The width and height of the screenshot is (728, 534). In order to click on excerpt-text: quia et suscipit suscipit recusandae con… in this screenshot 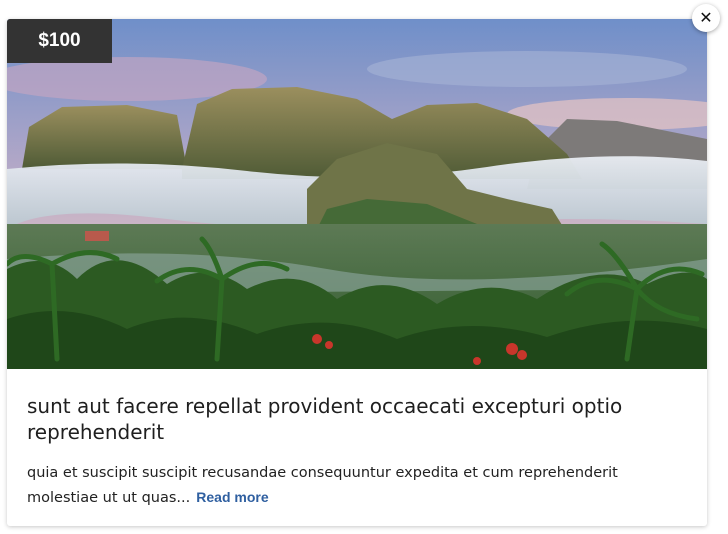, I will do `click(322, 485)`.